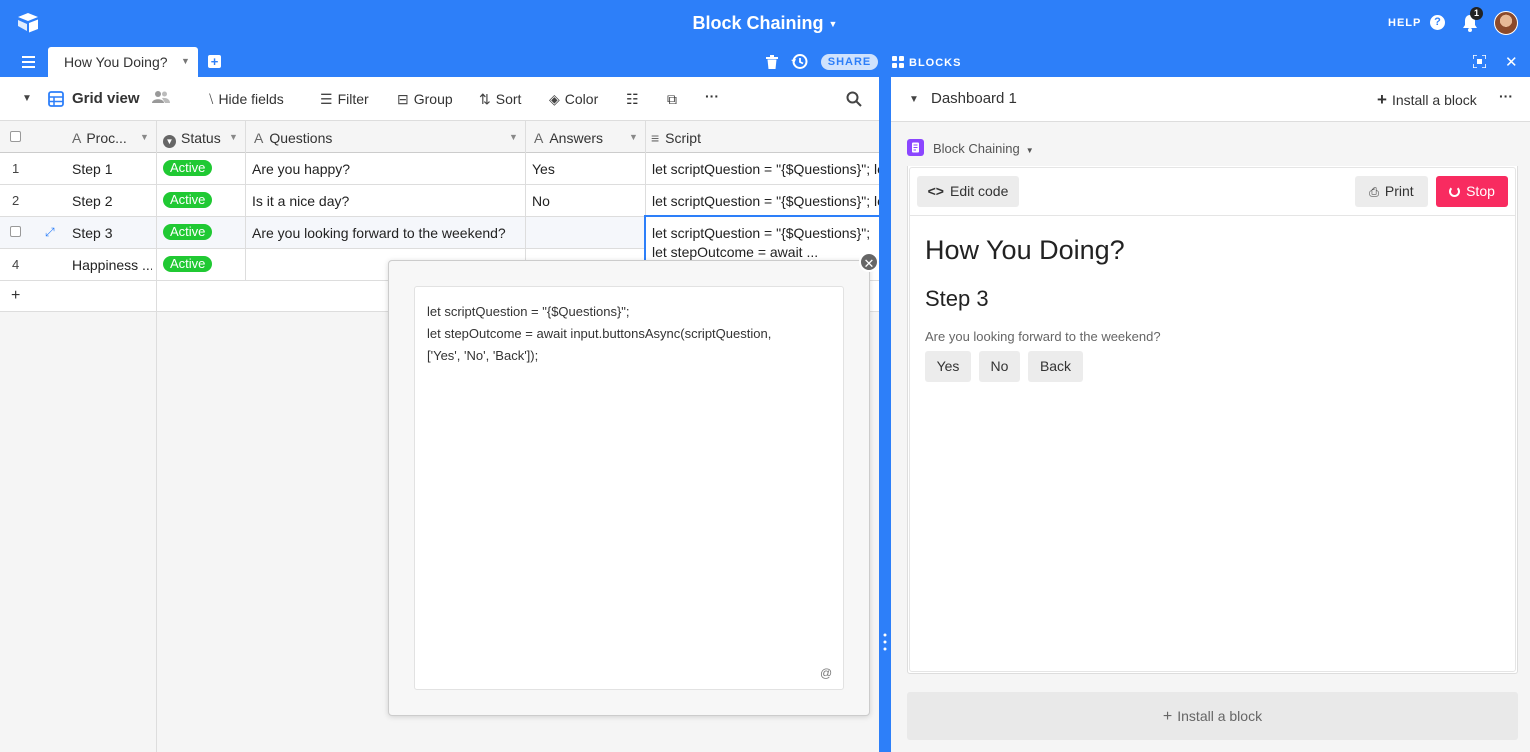 This screenshot has width=1530, height=752. I want to click on tab-how-you-doing: How You Doing? ▼, so click(123, 62).